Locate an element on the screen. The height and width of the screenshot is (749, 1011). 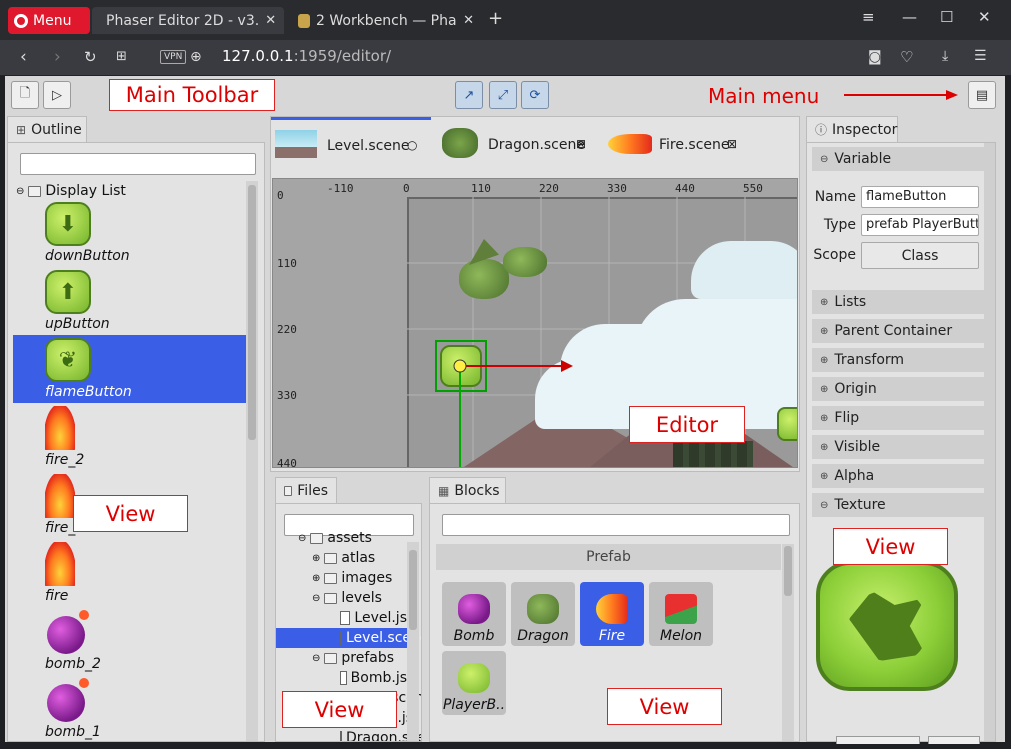
section-texture: ⊖ Texture is located at coordinates (898, 505).